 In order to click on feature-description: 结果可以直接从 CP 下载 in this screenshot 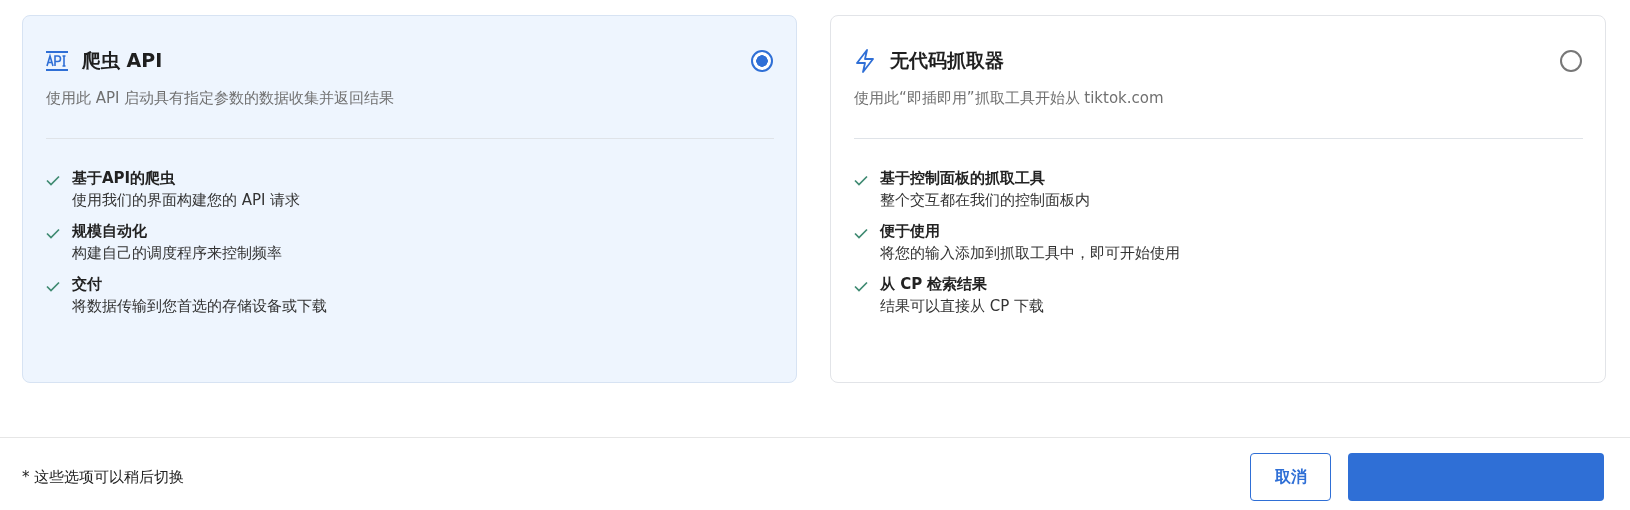, I will do `click(962, 306)`.